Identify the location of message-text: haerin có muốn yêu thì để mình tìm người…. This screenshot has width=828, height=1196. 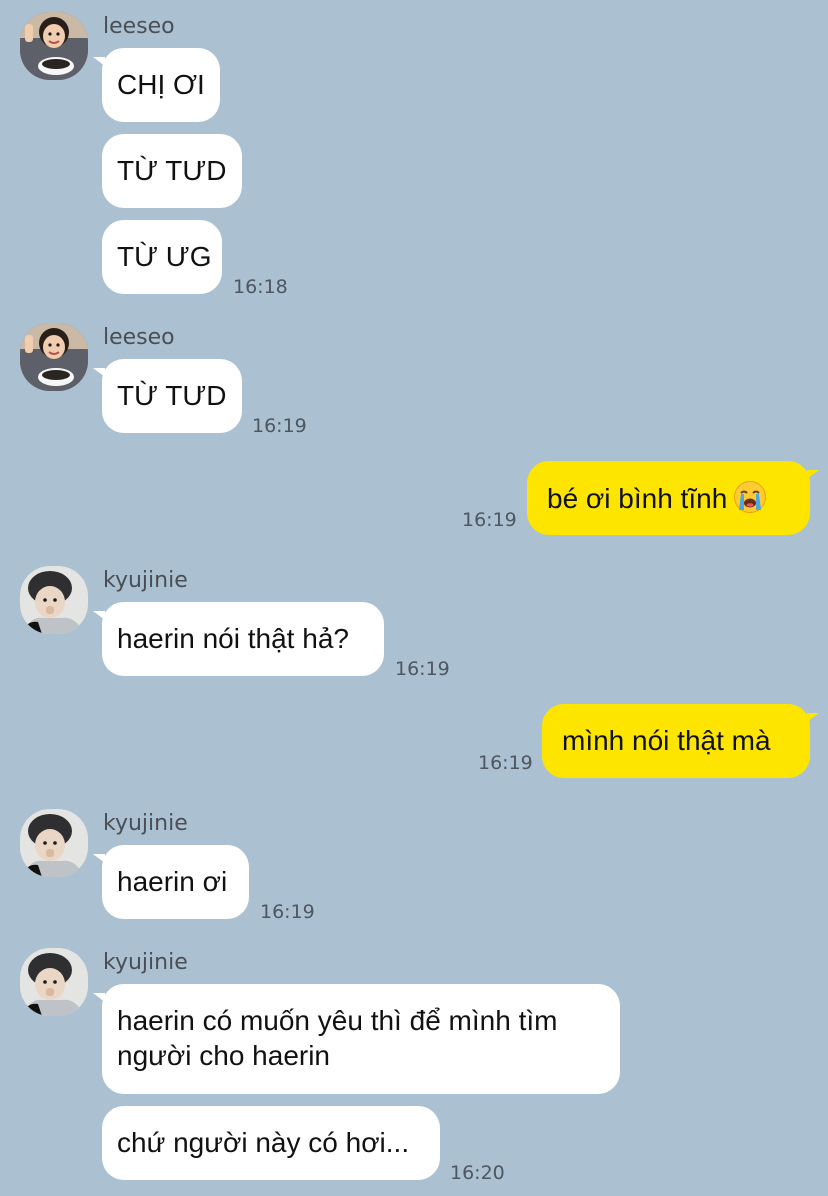
(337, 1038).